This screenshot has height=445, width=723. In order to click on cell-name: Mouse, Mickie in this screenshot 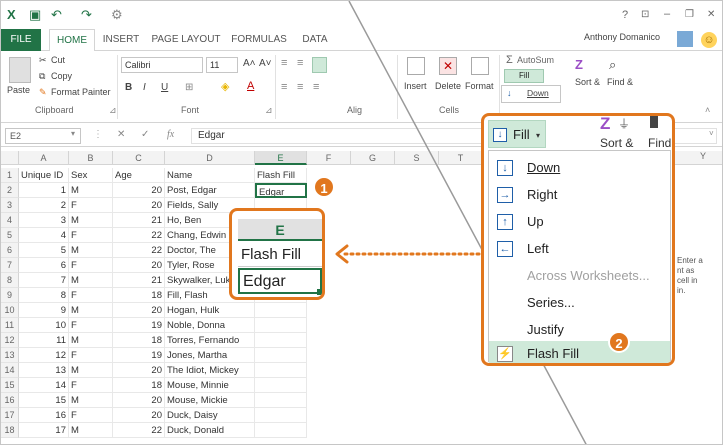, I will do `click(210, 400)`.